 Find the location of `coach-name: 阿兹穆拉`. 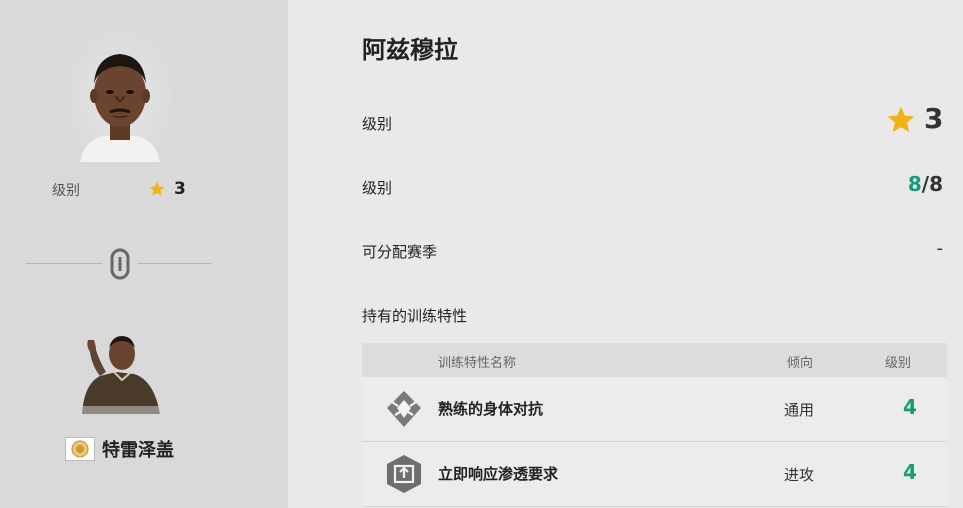

coach-name: 阿兹穆拉 is located at coordinates (410, 50).